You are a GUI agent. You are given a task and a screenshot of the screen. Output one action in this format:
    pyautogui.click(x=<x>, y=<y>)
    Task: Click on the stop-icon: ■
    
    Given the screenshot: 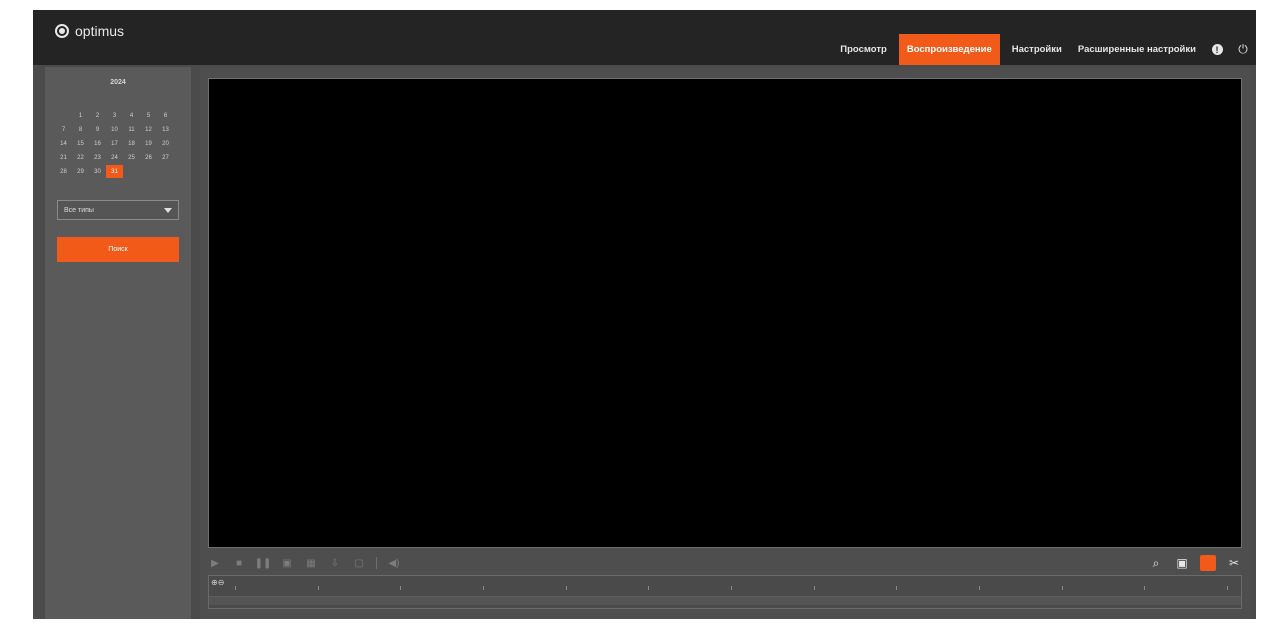 What is the action you would take?
    pyautogui.click(x=239, y=563)
    